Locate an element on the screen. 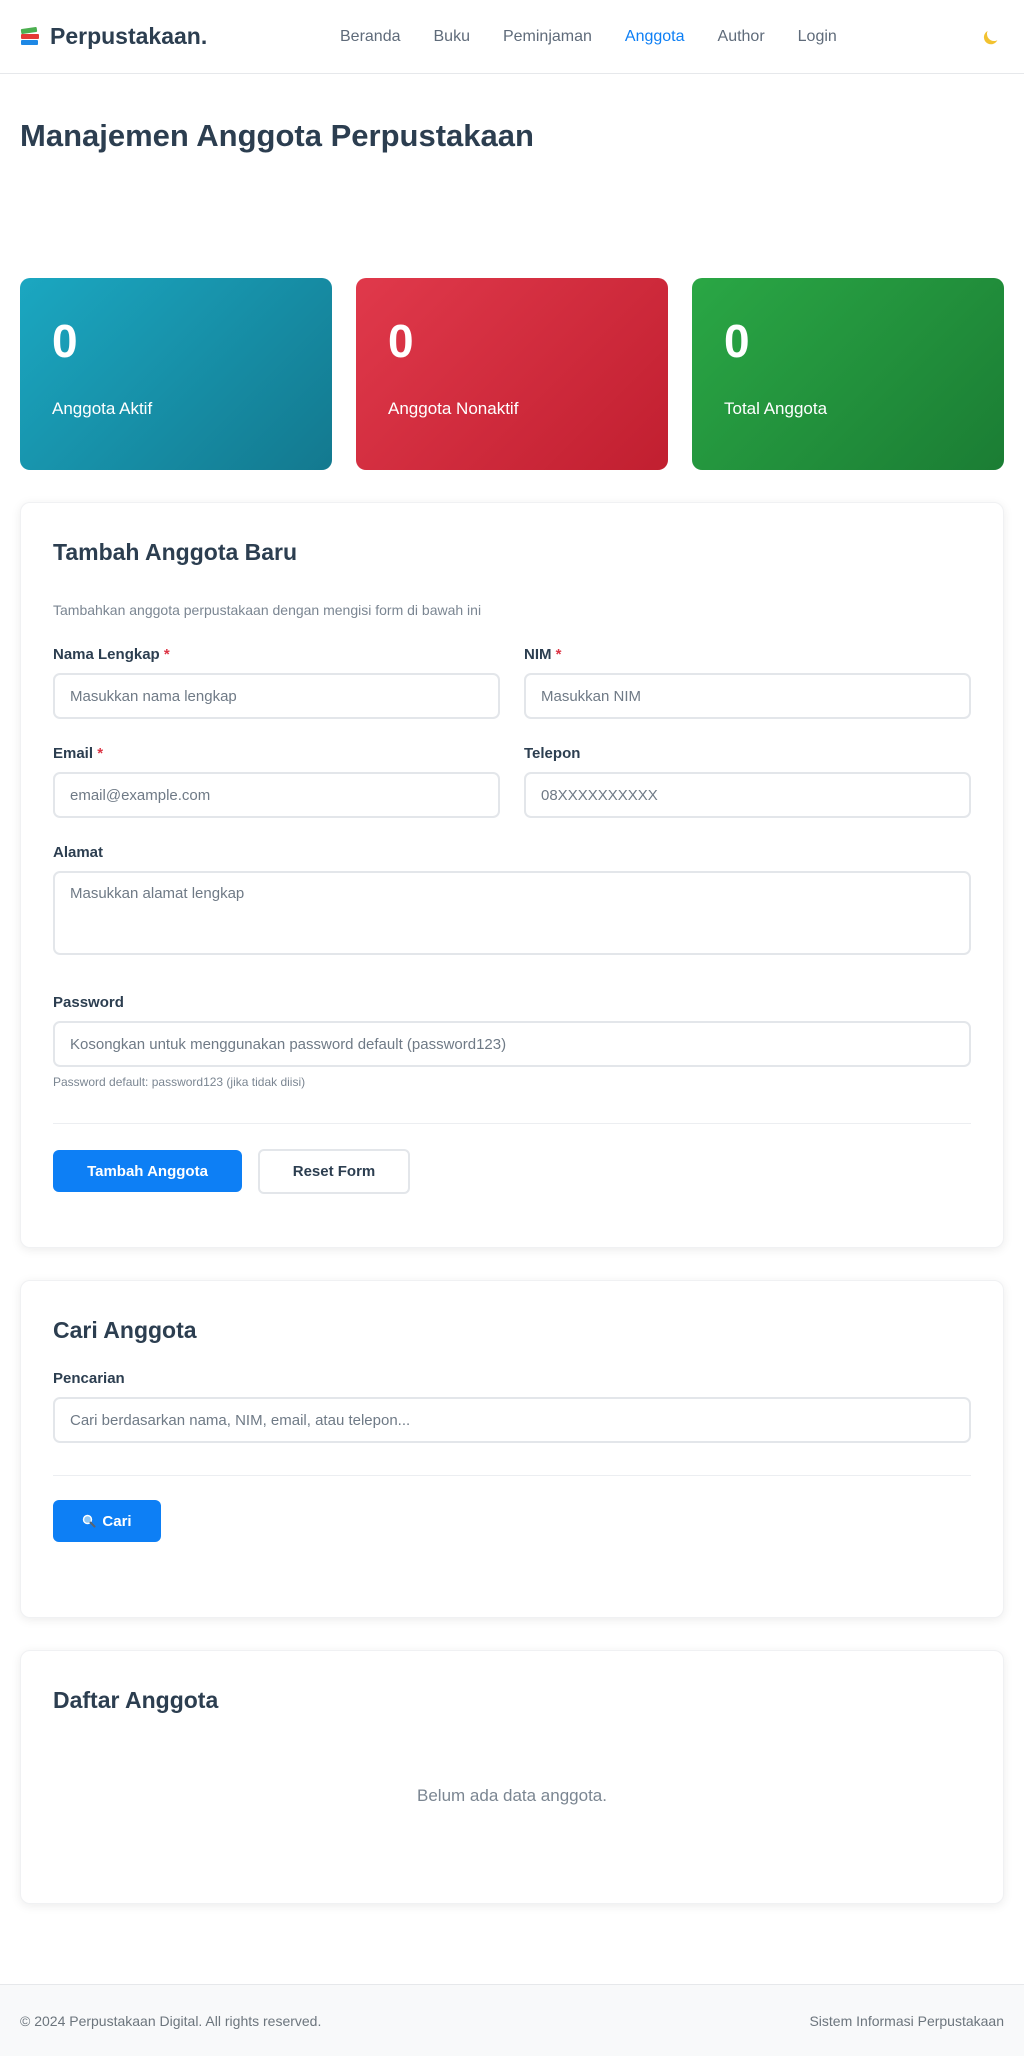  footer-tagline: Sistem Informasi Perpustakaan is located at coordinates (906, 2020).